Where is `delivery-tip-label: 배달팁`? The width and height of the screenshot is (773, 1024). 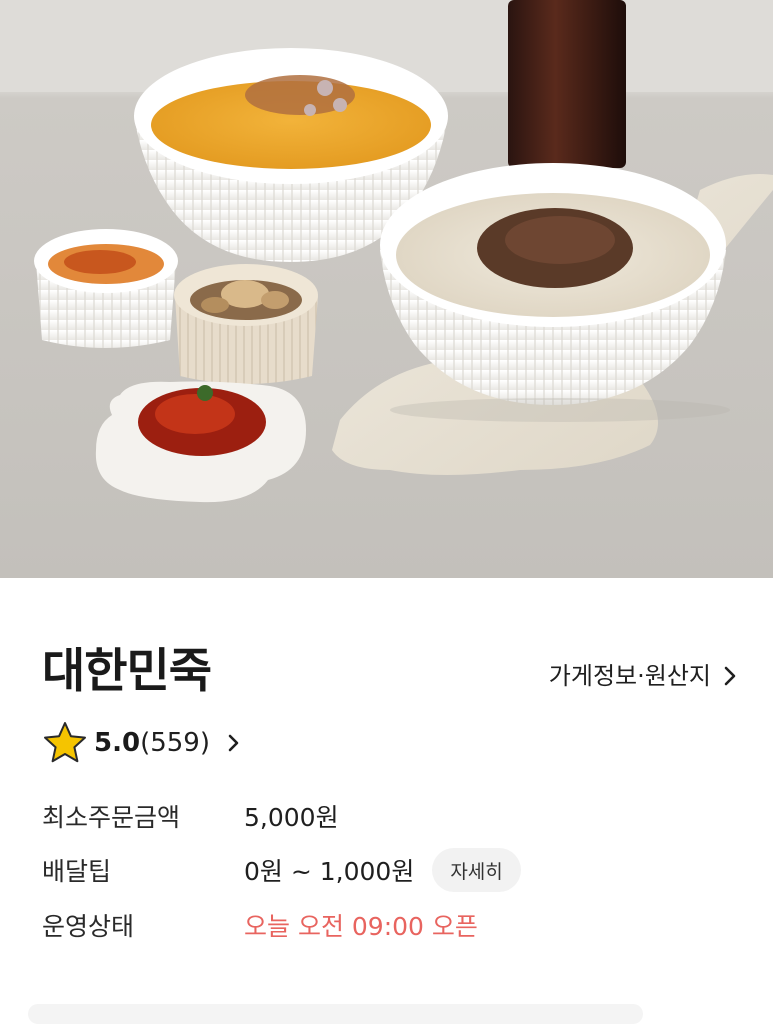
delivery-tip-label: 배달팁 is located at coordinates (77, 871).